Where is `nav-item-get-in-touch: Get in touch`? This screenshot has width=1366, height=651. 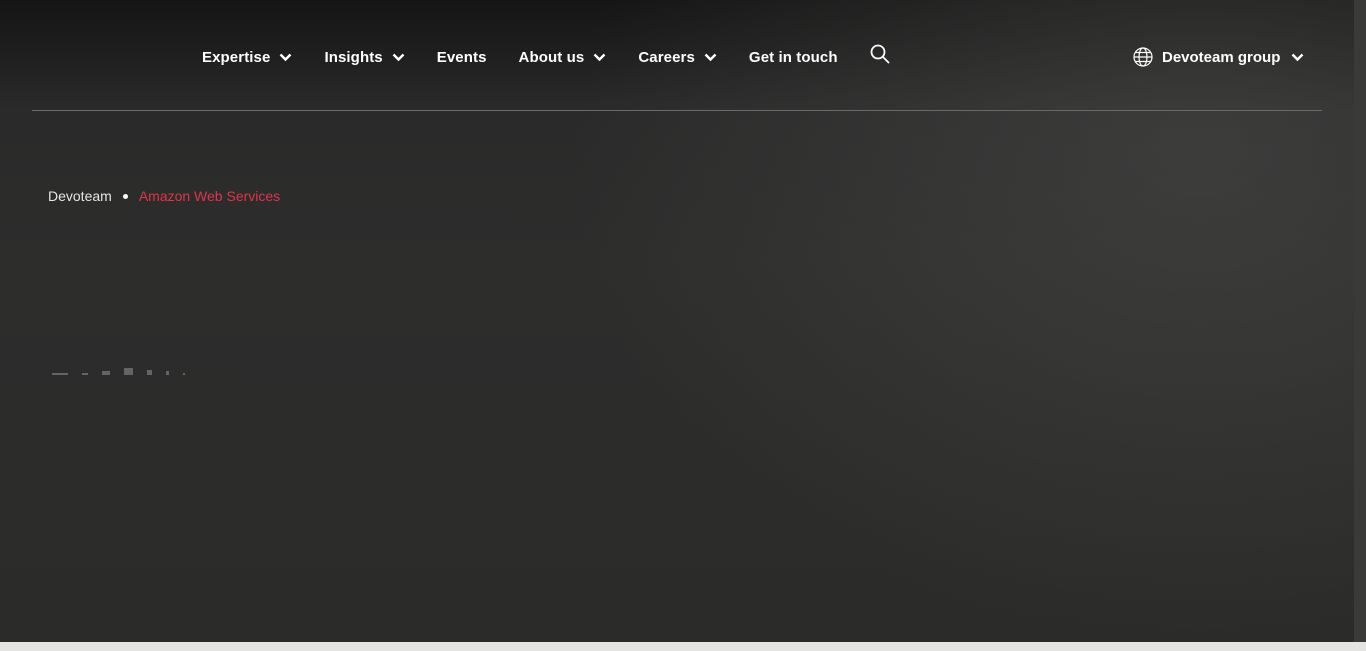 nav-item-get-in-touch: Get in touch is located at coordinates (793, 57).